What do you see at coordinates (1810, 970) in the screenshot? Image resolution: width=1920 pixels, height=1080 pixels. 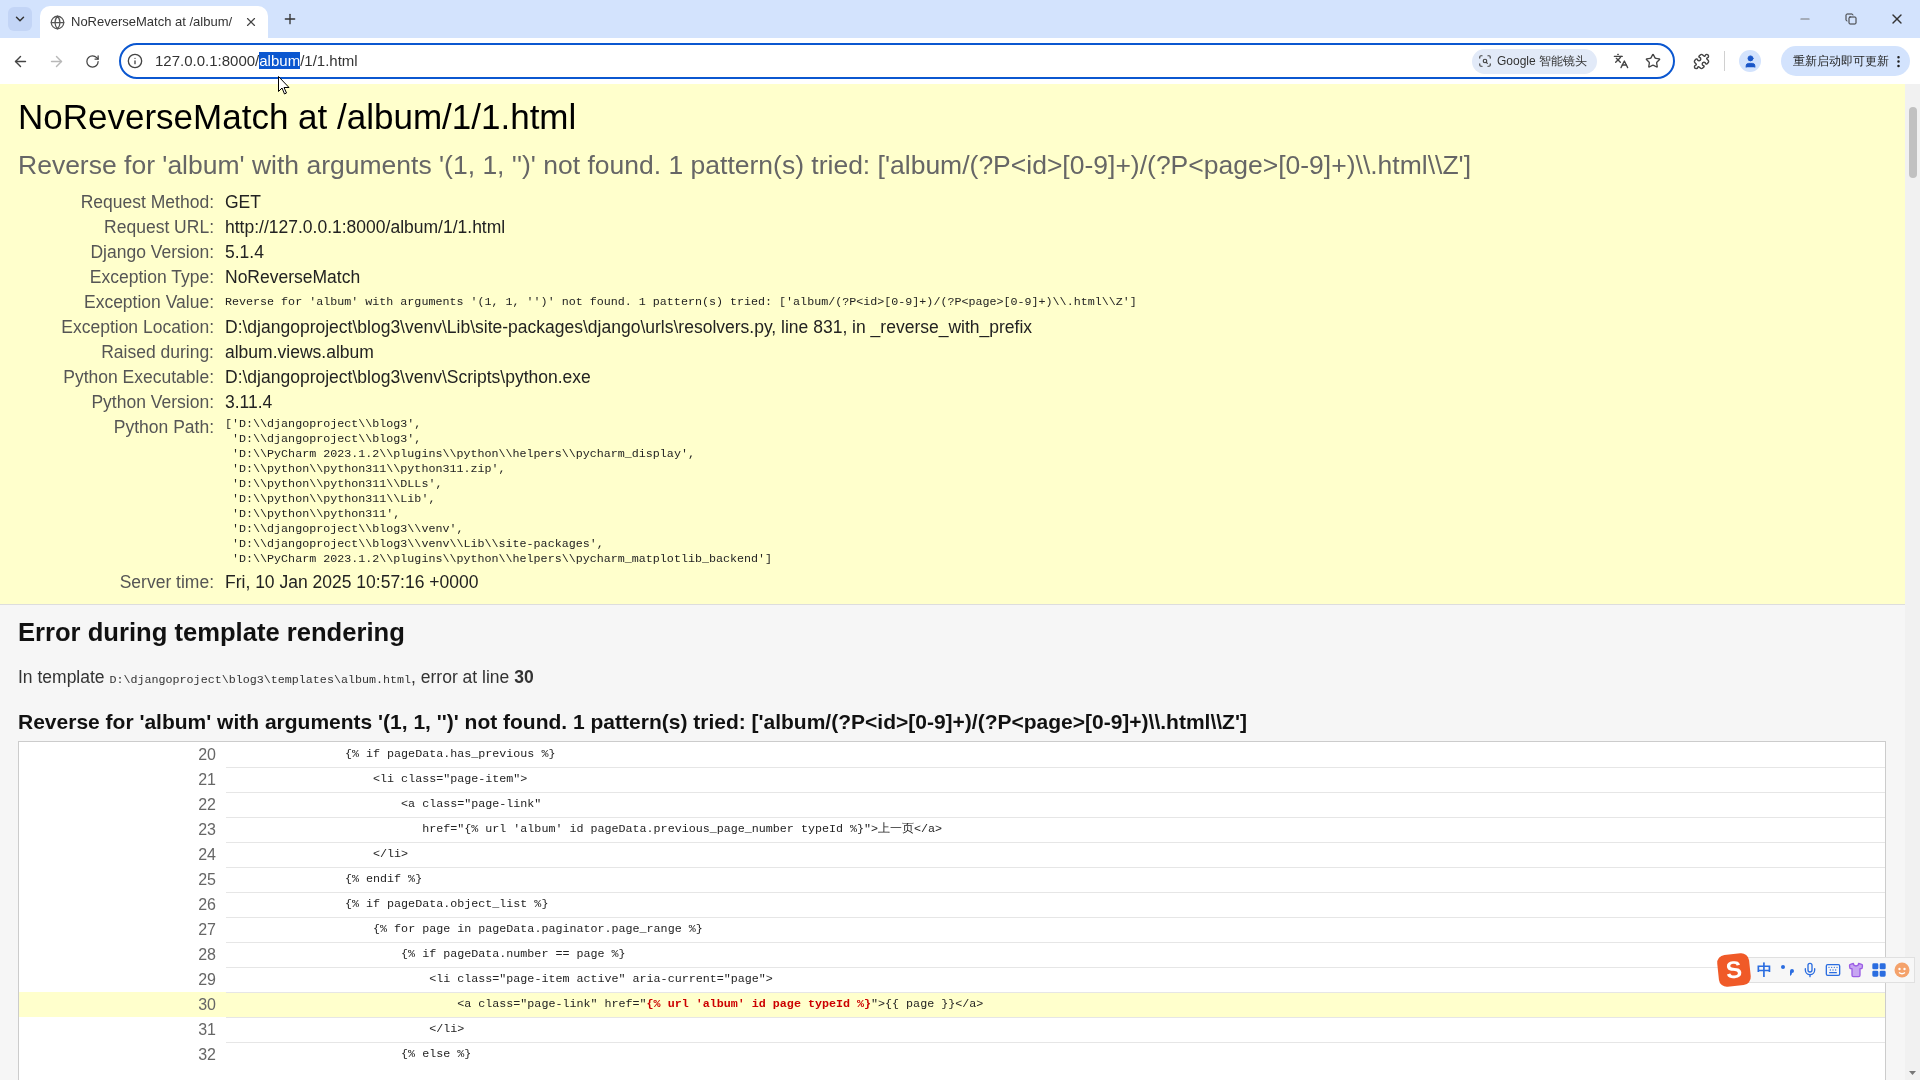 I see `microphone-icon` at bounding box center [1810, 970].